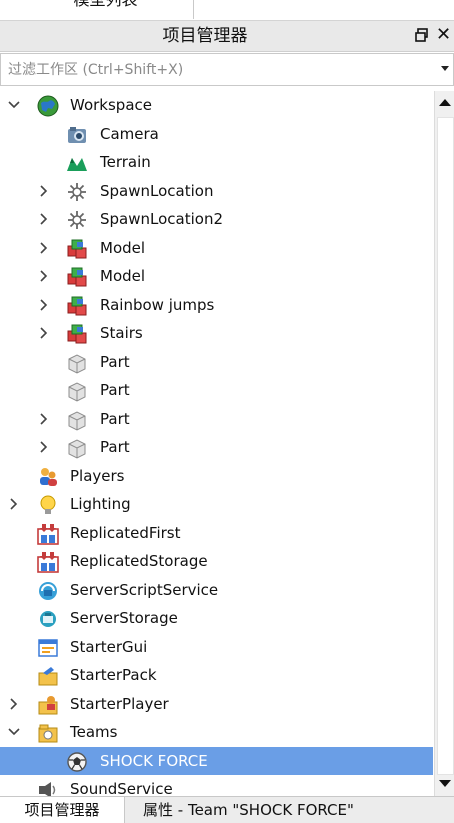 The width and height of the screenshot is (454, 823). Describe the element at coordinates (216, 675) in the screenshot. I see `tree-row: StarterPack` at that location.